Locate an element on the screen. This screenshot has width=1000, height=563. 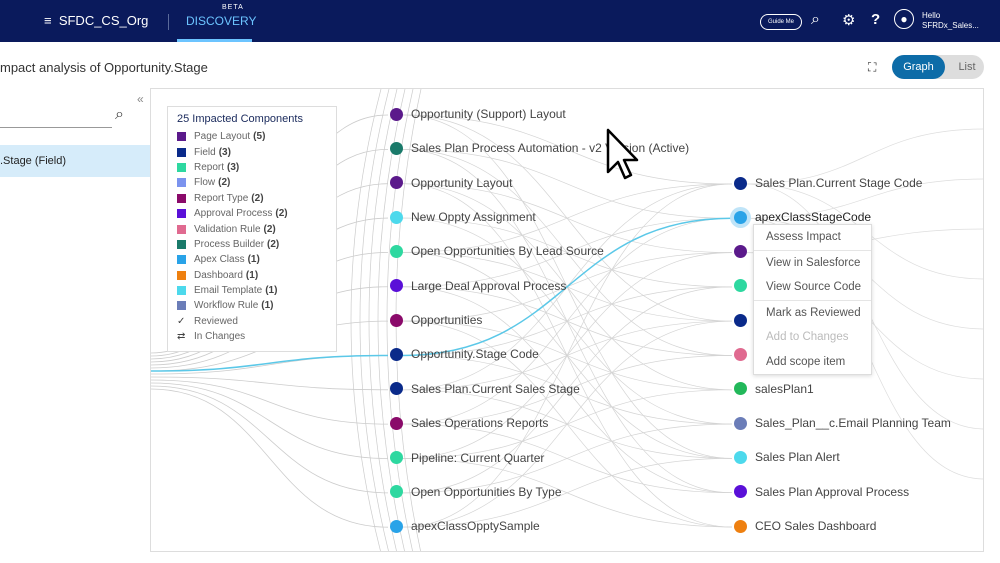
collapse-panel-icon: « is located at coordinates (140, 99).